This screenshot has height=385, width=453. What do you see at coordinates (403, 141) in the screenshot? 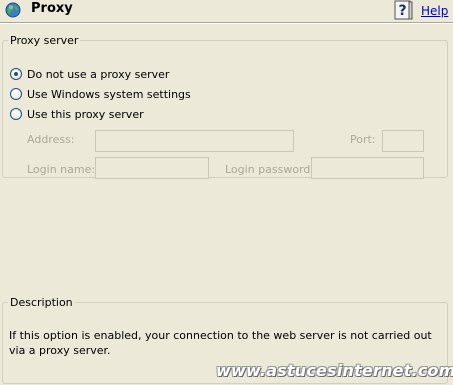
I see `port-input` at bounding box center [403, 141].